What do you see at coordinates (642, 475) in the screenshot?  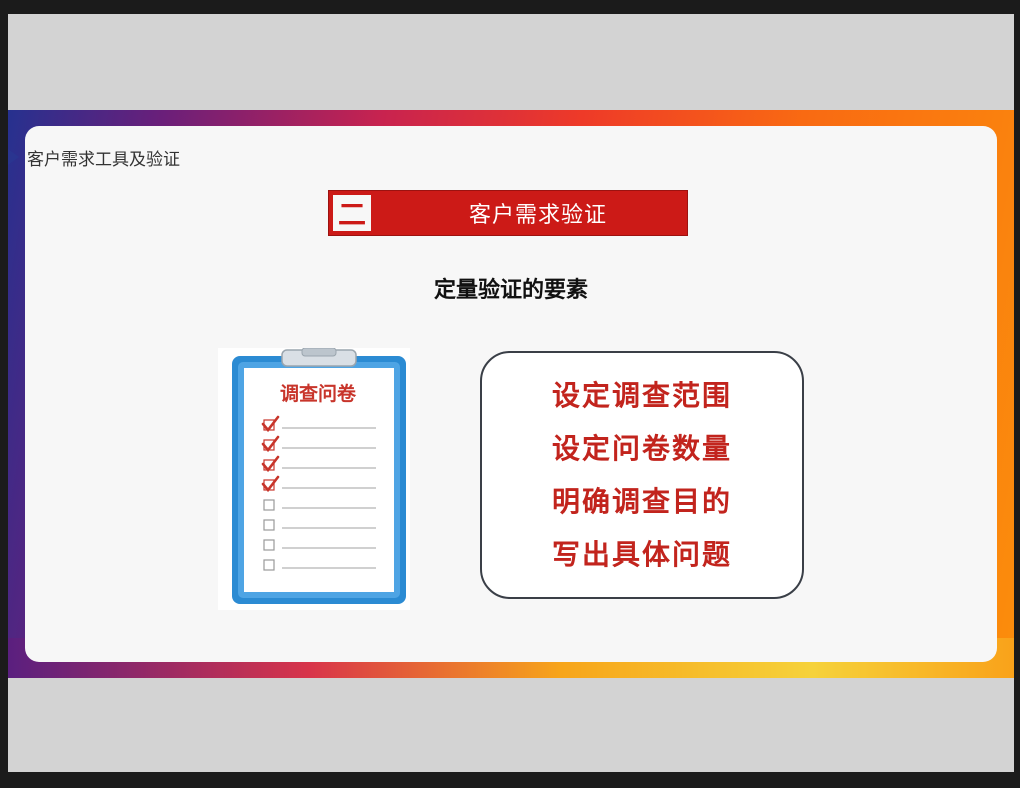 I see `key-points-box: 设定调查范围 设定问卷数量 明确调查目的 写出具体问题` at bounding box center [642, 475].